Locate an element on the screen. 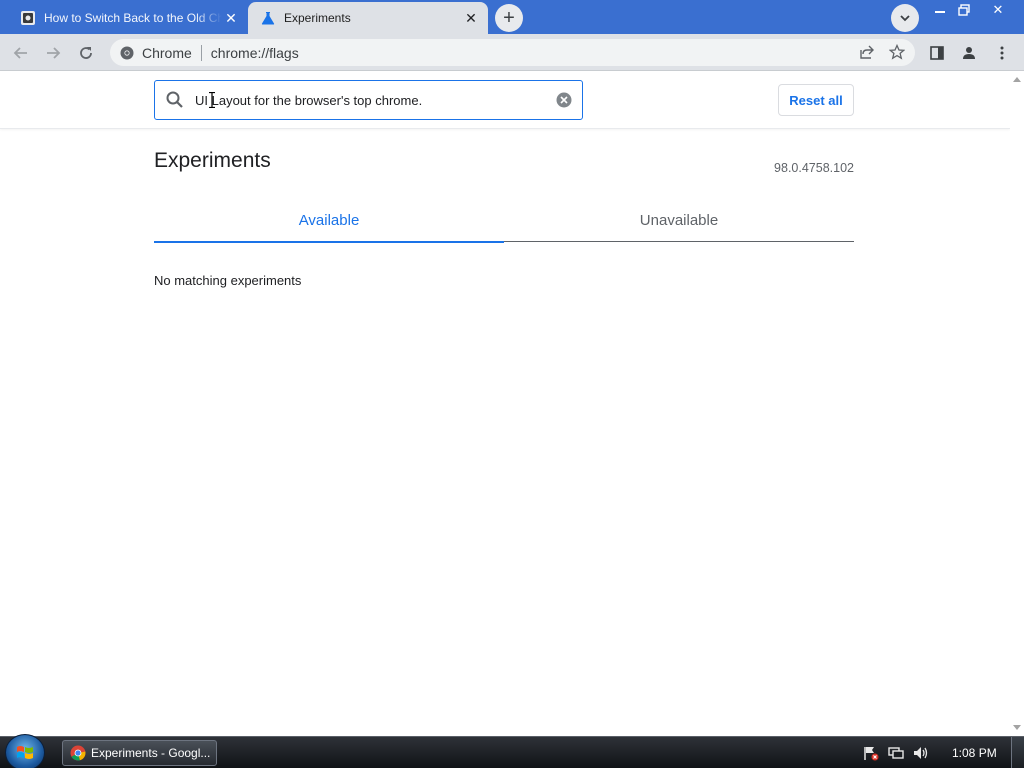 This screenshot has height=768, width=1024. side-panel-button is located at coordinates (937, 53).